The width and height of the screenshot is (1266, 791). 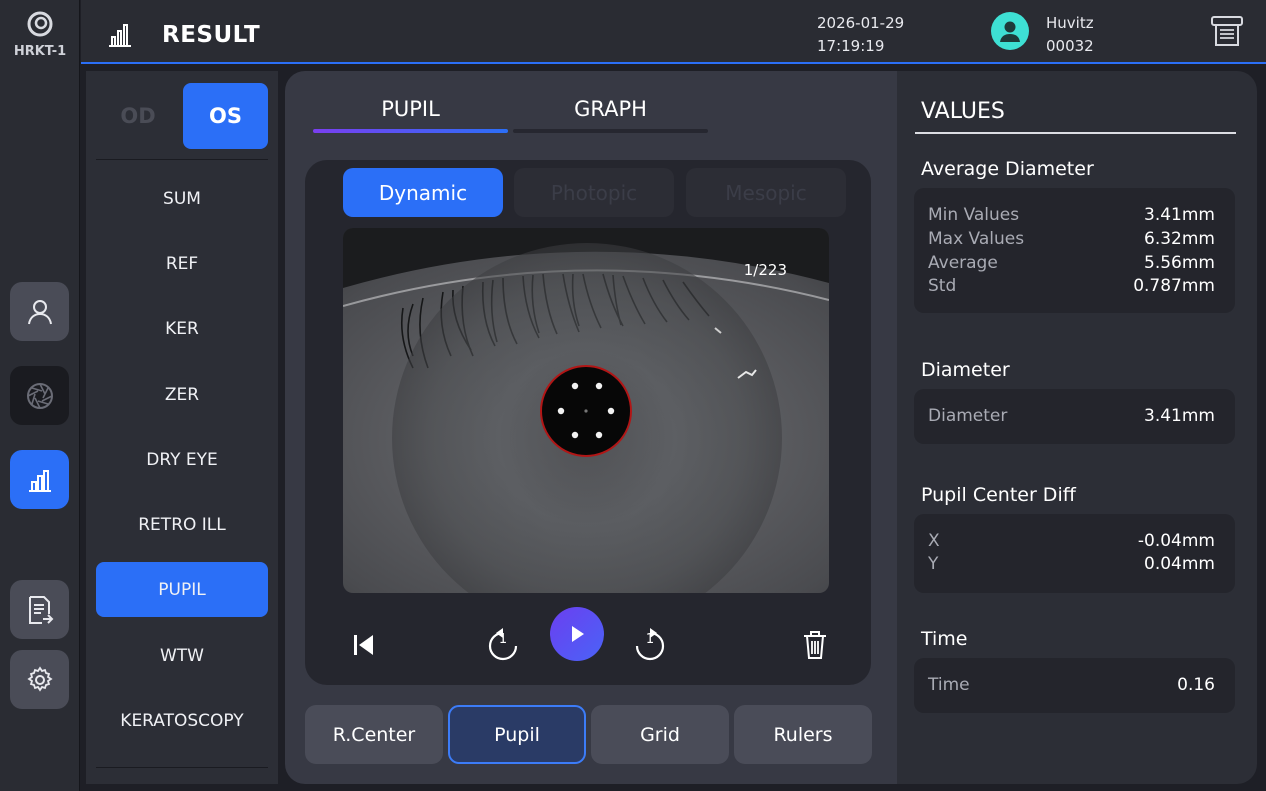 What do you see at coordinates (1071, 239) in the screenshot?
I see `value-row: Max Values 6.32mm` at bounding box center [1071, 239].